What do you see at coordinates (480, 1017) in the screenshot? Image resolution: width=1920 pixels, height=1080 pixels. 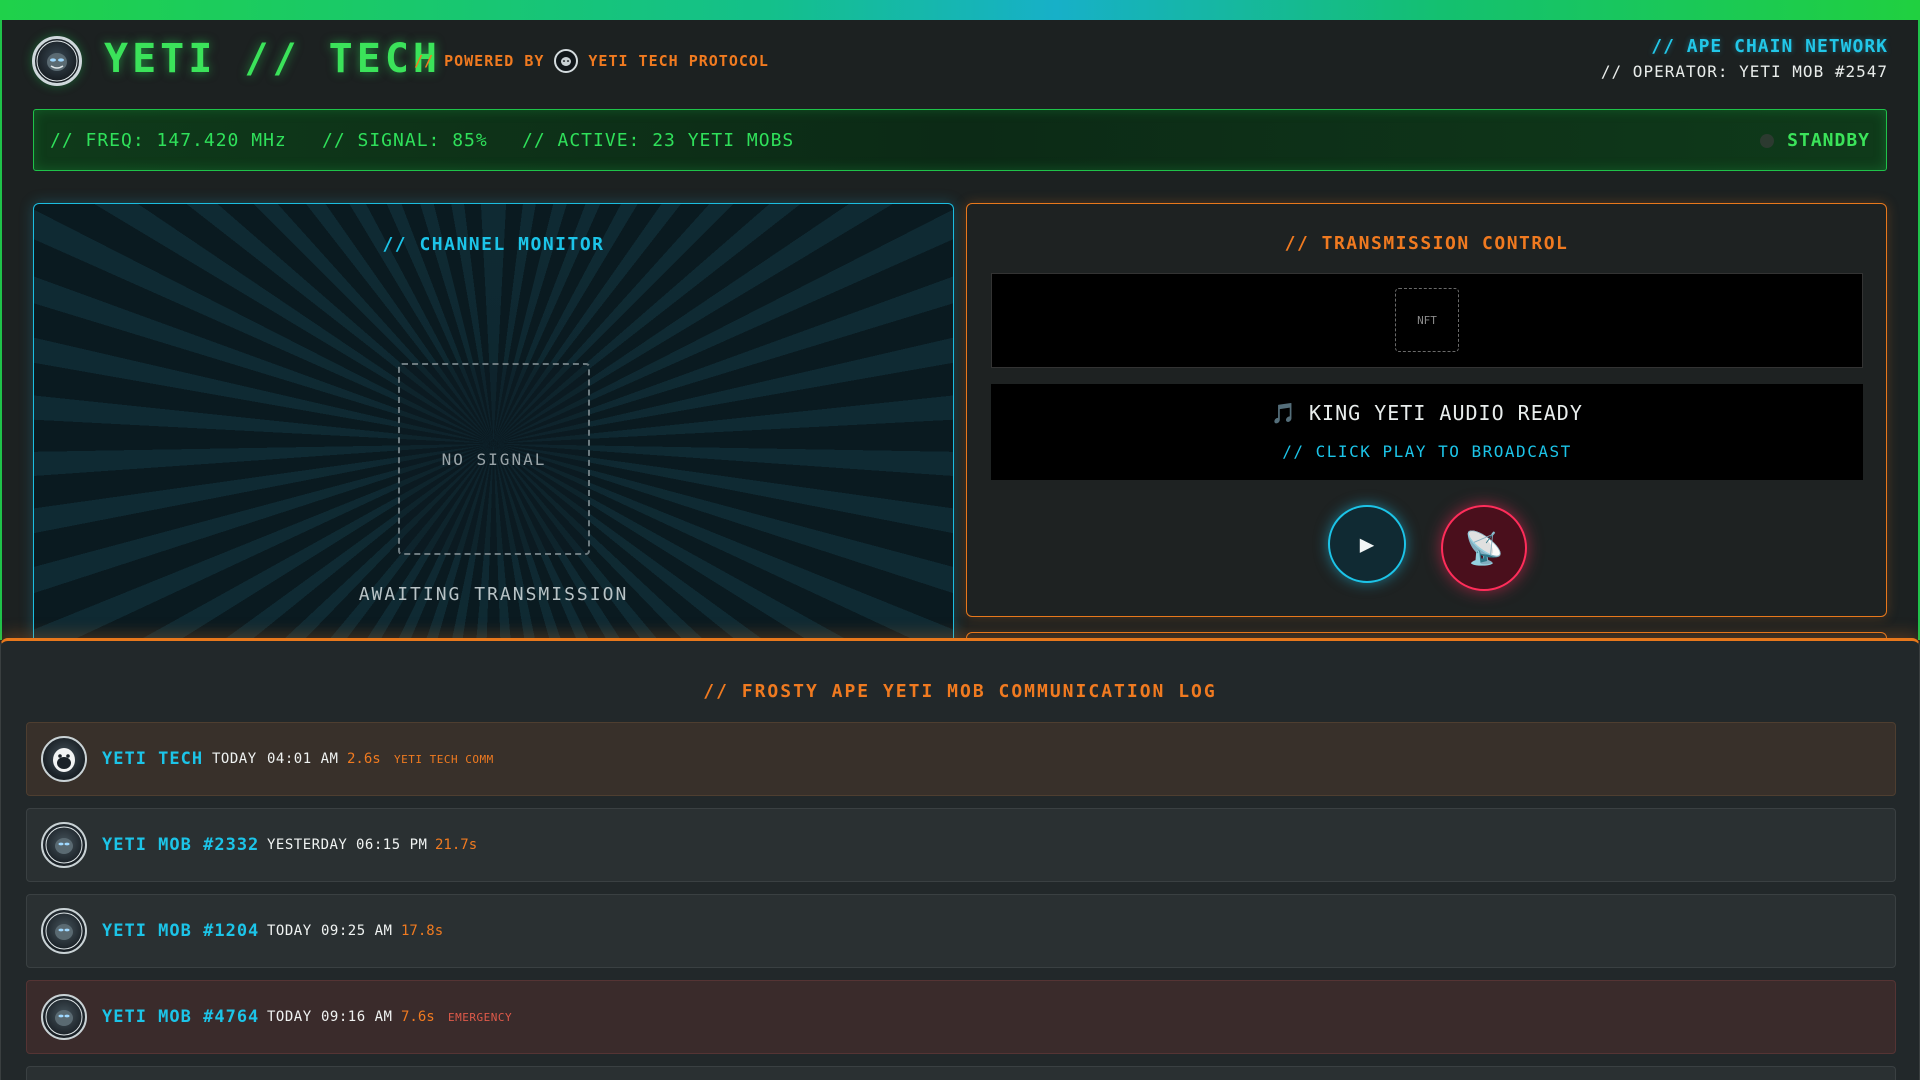 I see `log-entry-tag: EMERGENCY` at bounding box center [480, 1017].